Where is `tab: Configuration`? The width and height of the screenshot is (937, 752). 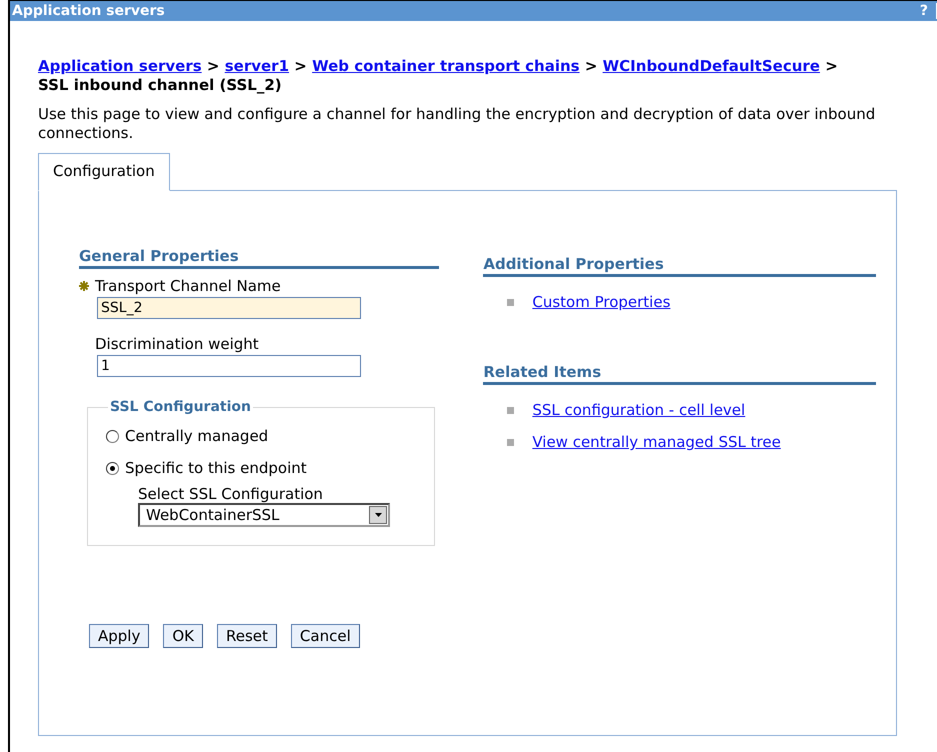 tab: Configuration is located at coordinates (104, 172).